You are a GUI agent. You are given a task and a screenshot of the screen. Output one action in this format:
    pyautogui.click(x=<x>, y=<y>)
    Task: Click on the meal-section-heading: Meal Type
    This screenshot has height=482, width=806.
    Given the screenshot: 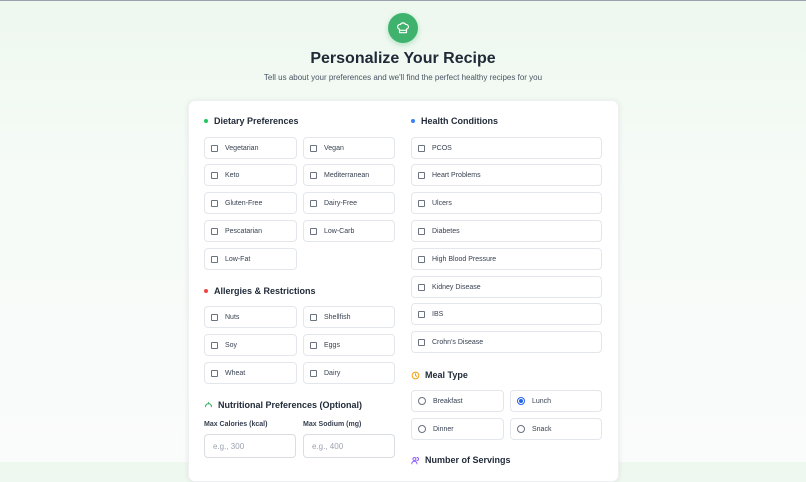 What is the action you would take?
    pyautogui.click(x=439, y=375)
    